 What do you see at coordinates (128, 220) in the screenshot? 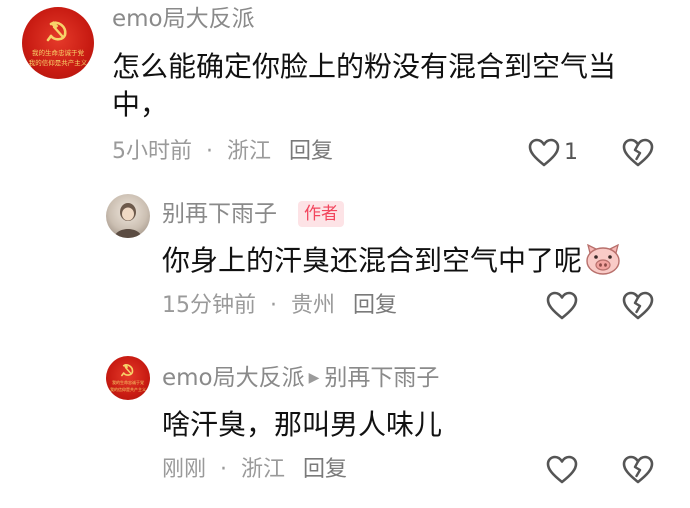
I see `avatar-figure` at bounding box center [128, 220].